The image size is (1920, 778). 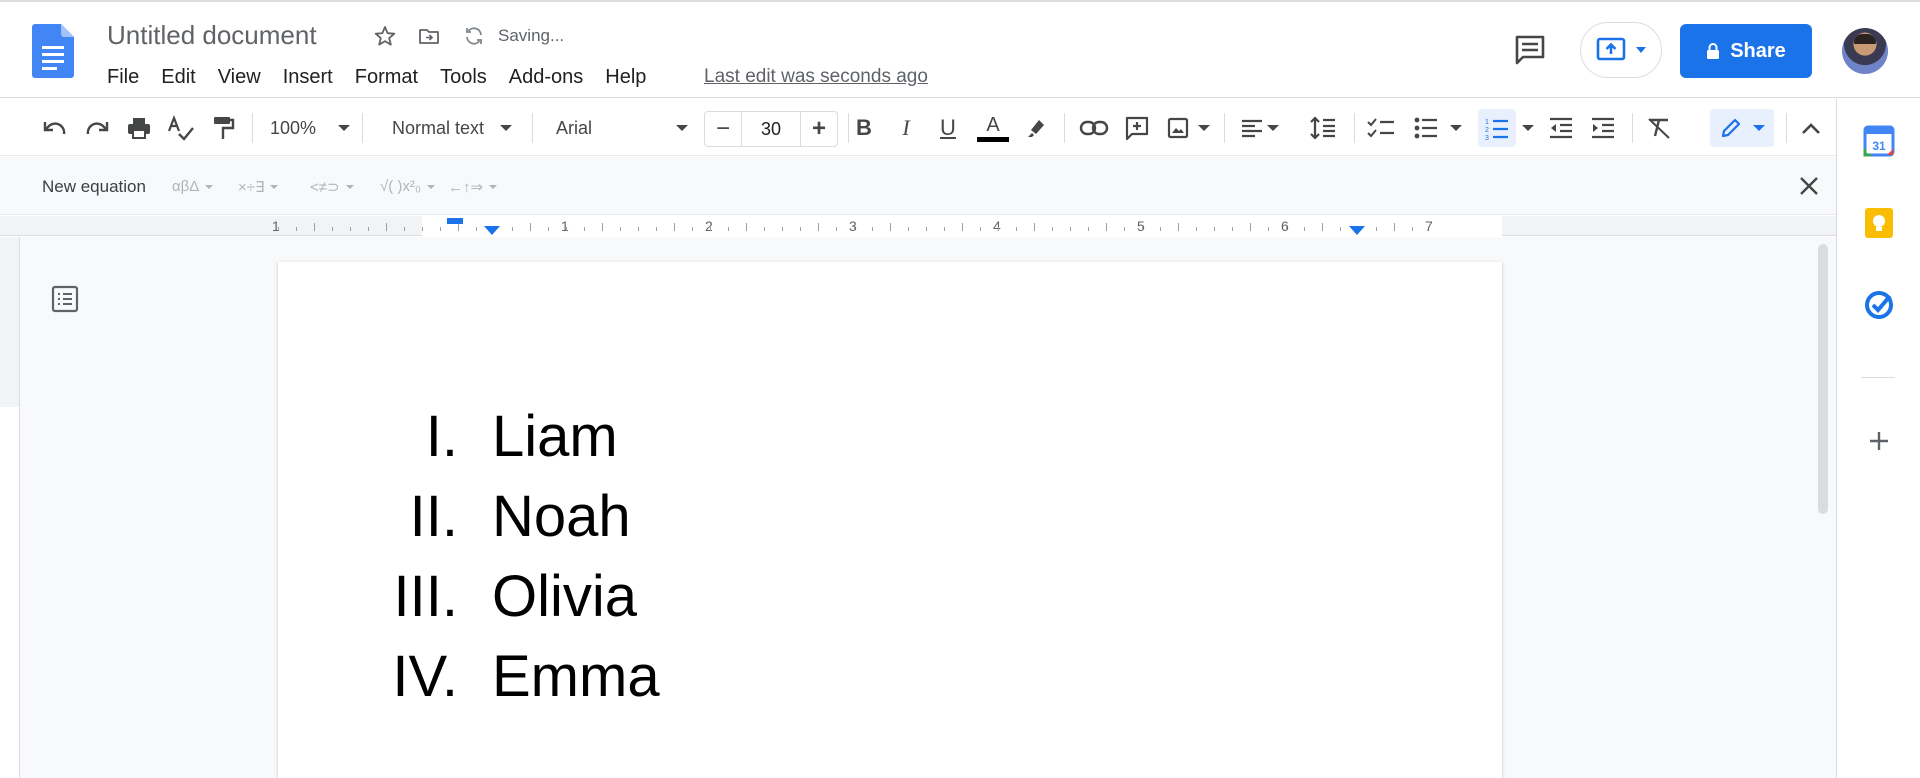 I want to click on menu-edit: Edit, so click(x=178, y=77).